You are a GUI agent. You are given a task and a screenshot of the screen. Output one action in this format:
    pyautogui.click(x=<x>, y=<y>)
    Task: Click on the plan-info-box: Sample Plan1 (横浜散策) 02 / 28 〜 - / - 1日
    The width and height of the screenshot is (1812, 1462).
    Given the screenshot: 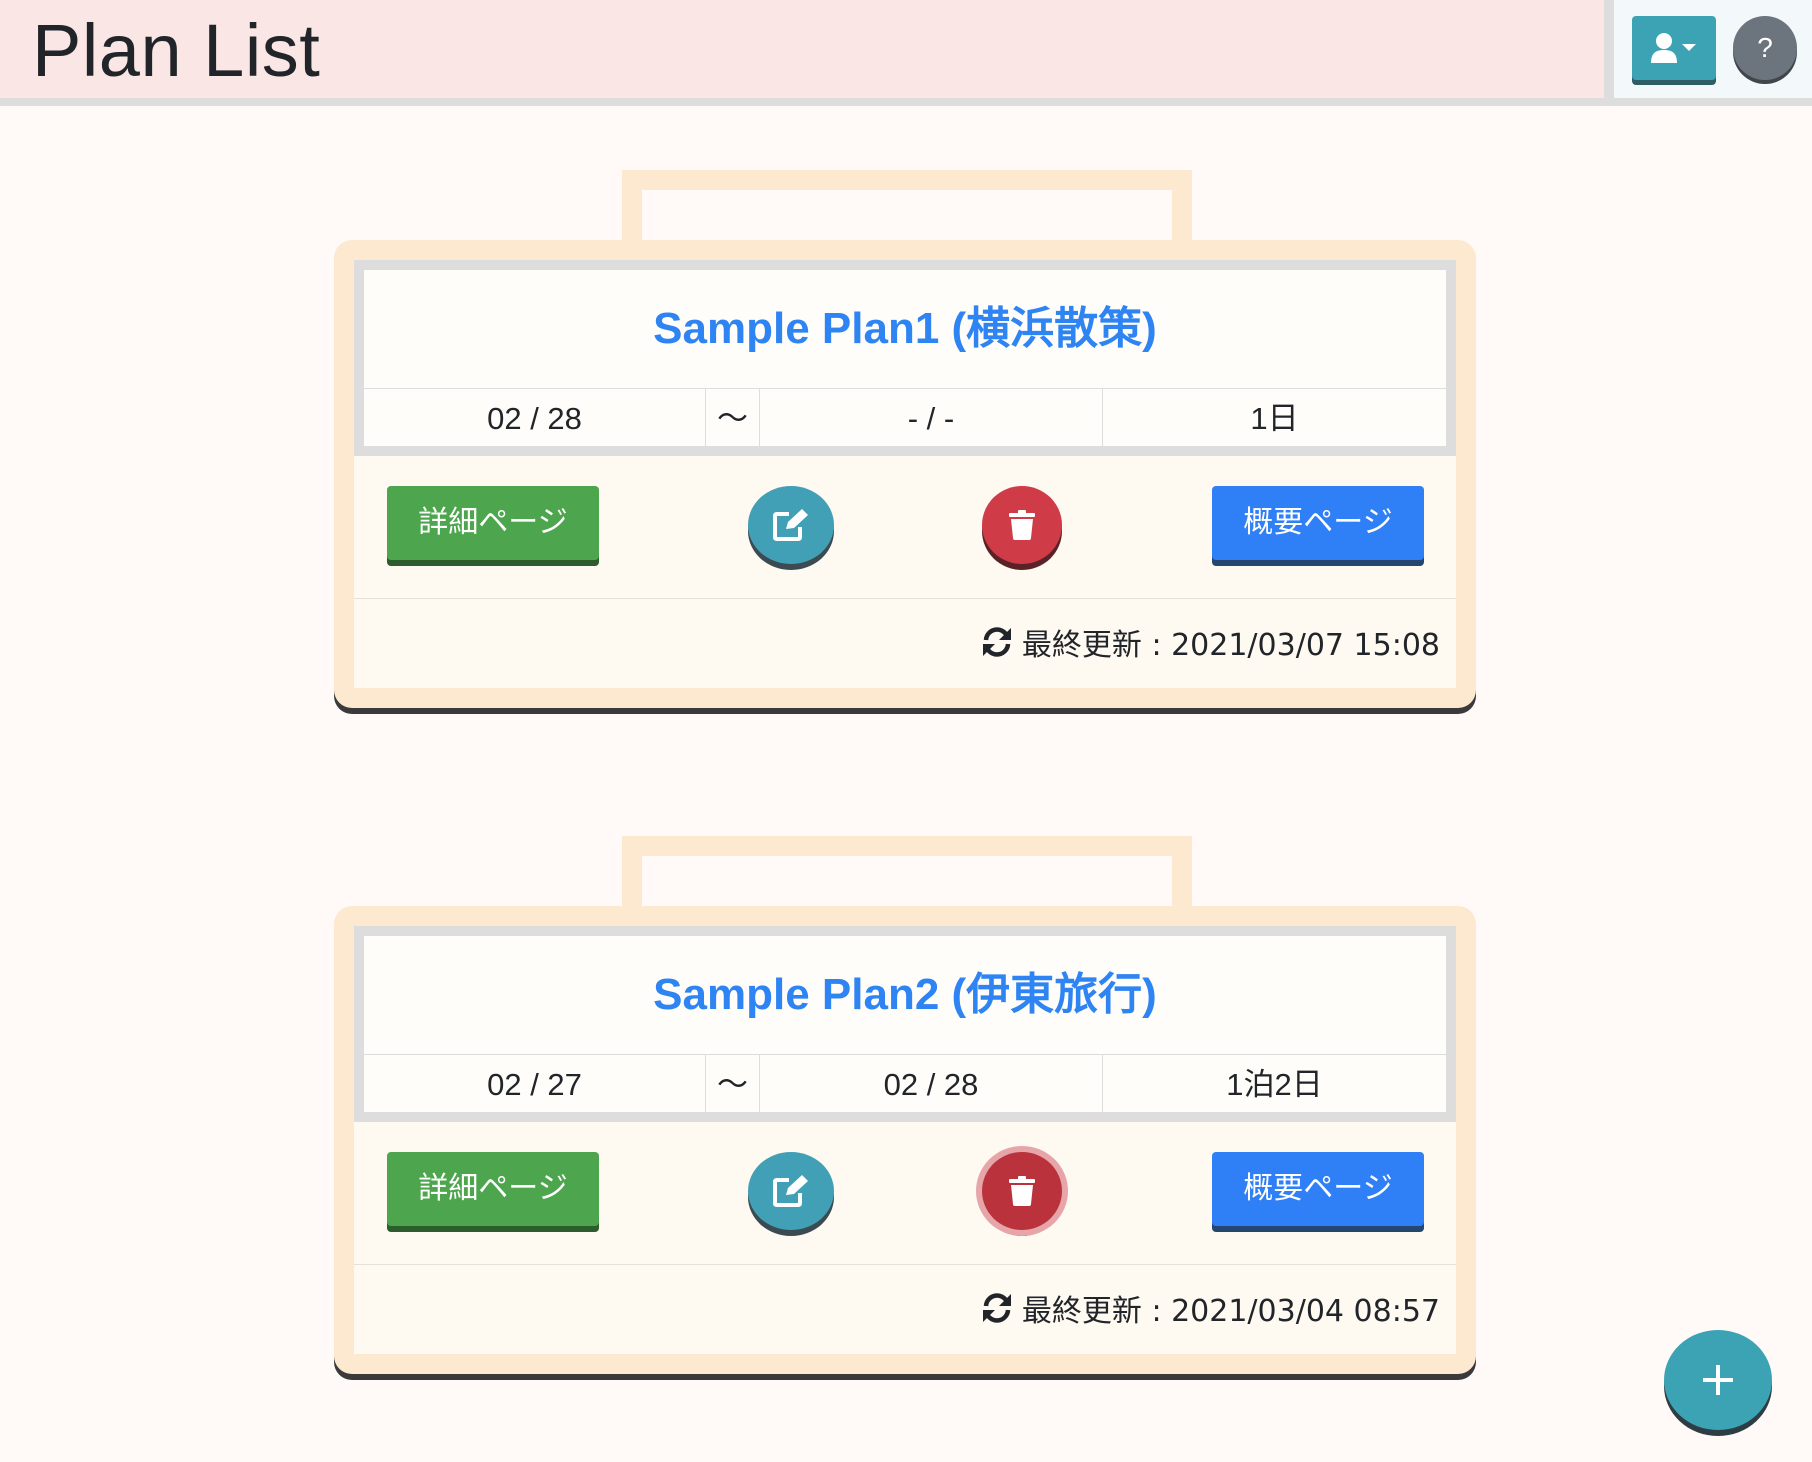 What is the action you would take?
    pyautogui.click(x=905, y=358)
    